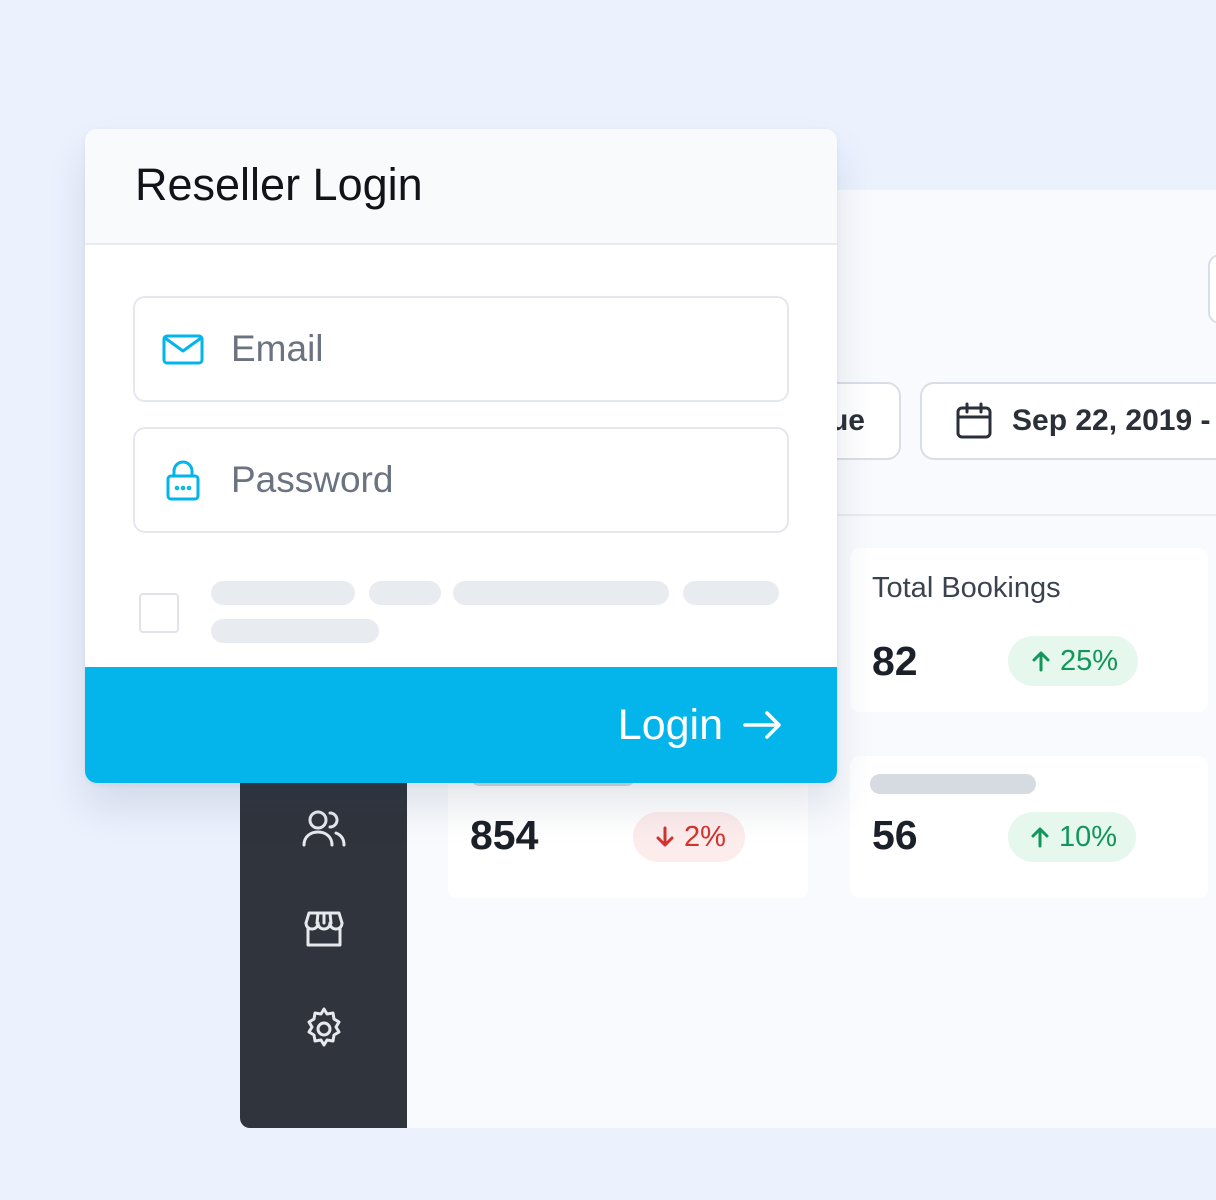  I want to click on header-action-button, so click(1212, 289).